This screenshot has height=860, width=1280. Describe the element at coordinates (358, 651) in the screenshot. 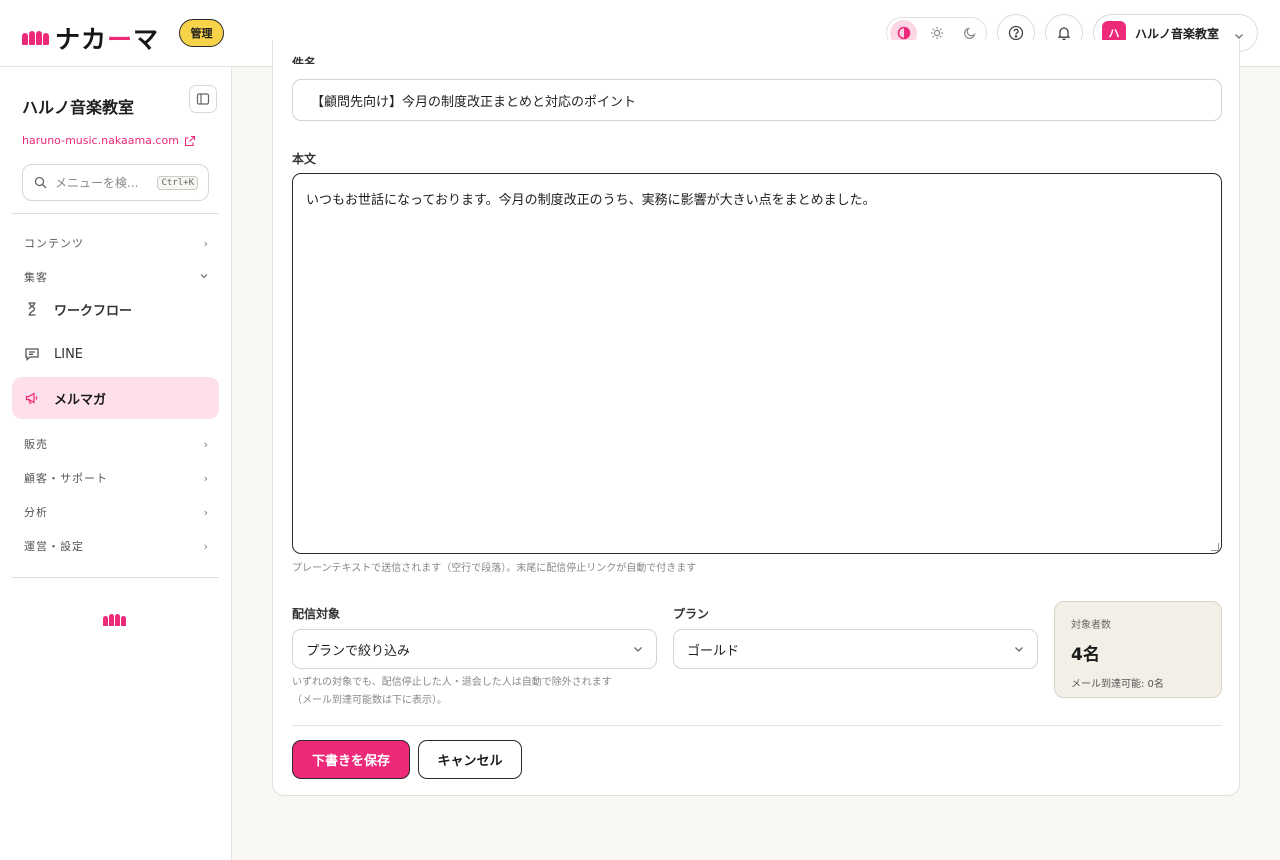

I see `target-value: プランで絞り込み` at that location.